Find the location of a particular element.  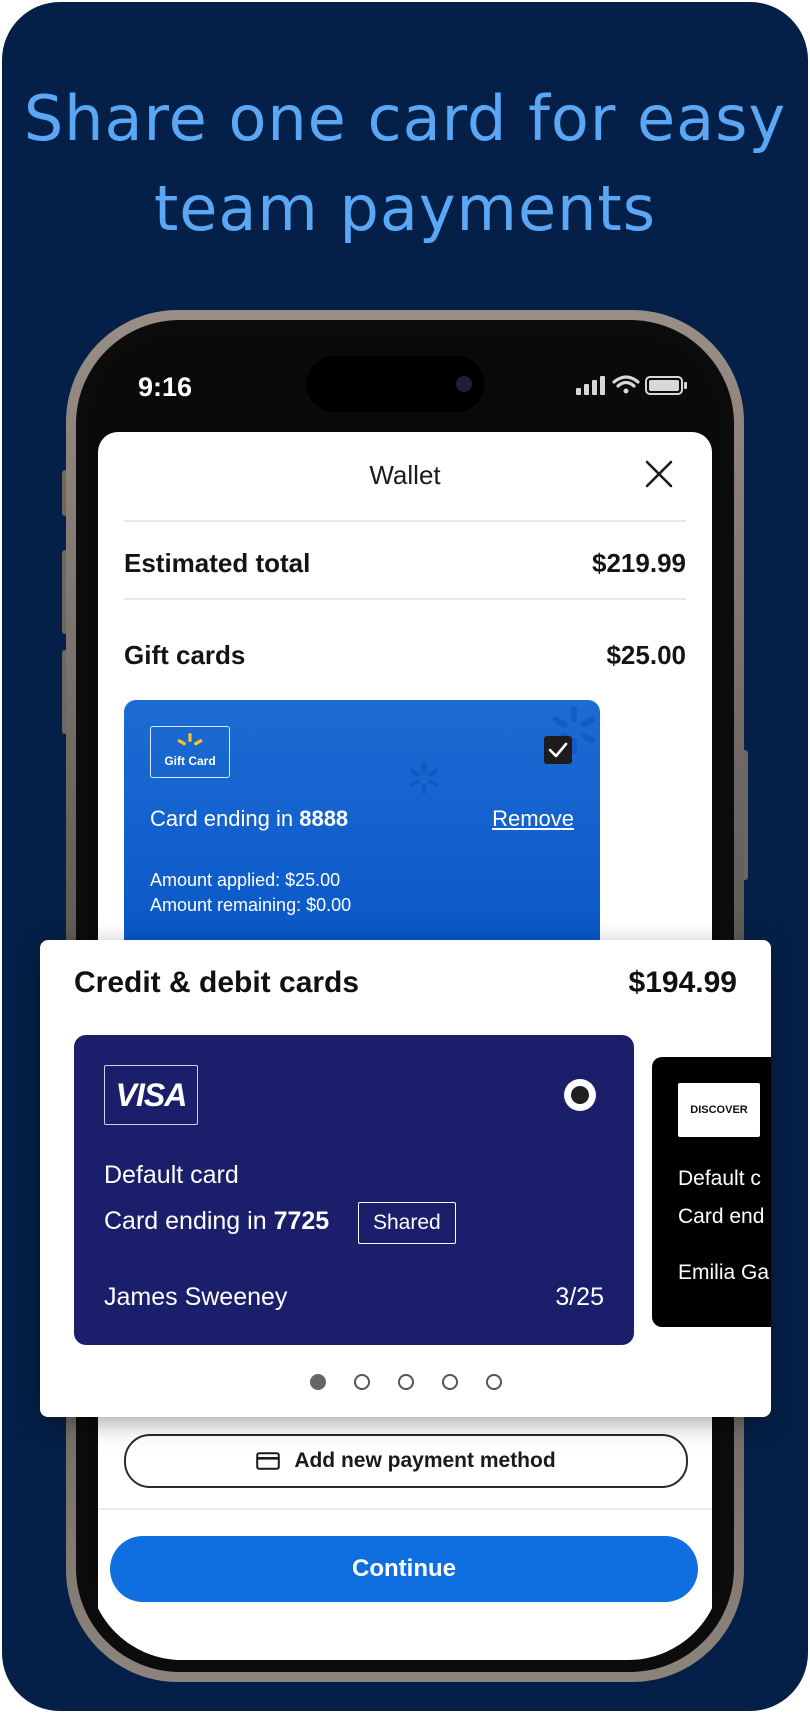

continue-button: Continue is located at coordinates (404, 1569).